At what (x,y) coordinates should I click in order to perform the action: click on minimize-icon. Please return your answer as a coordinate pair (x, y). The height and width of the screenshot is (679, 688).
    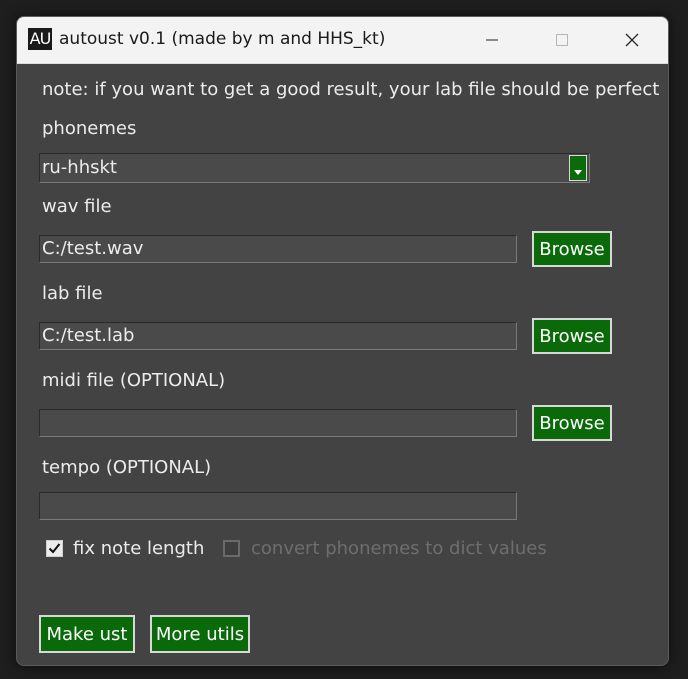
    Looking at the image, I should click on (492, 40).